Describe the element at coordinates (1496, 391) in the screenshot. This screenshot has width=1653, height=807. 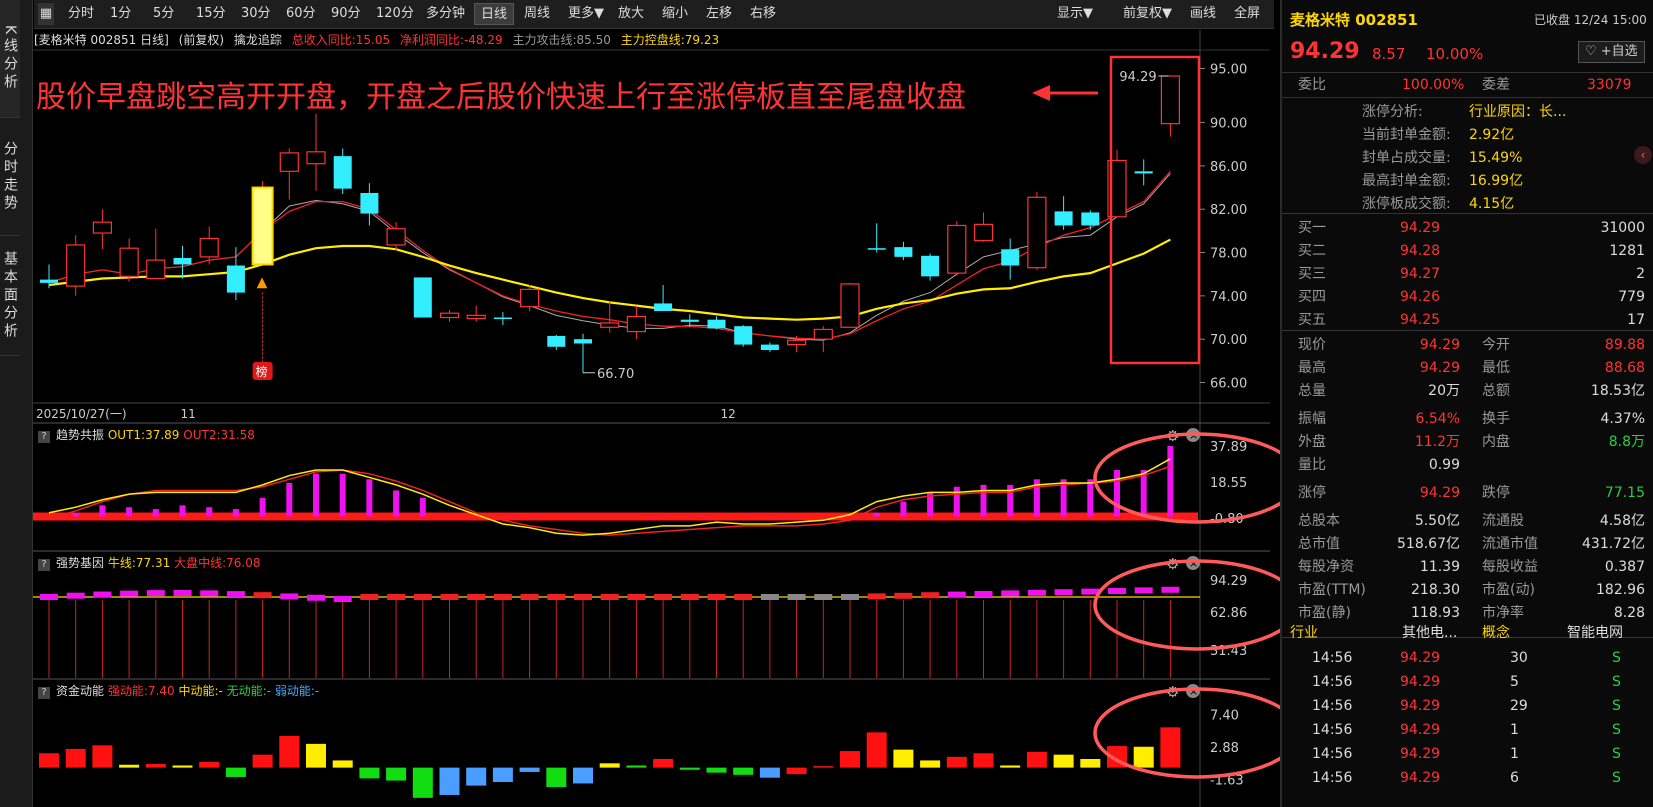
I see `stat-label: 总额` at that location.